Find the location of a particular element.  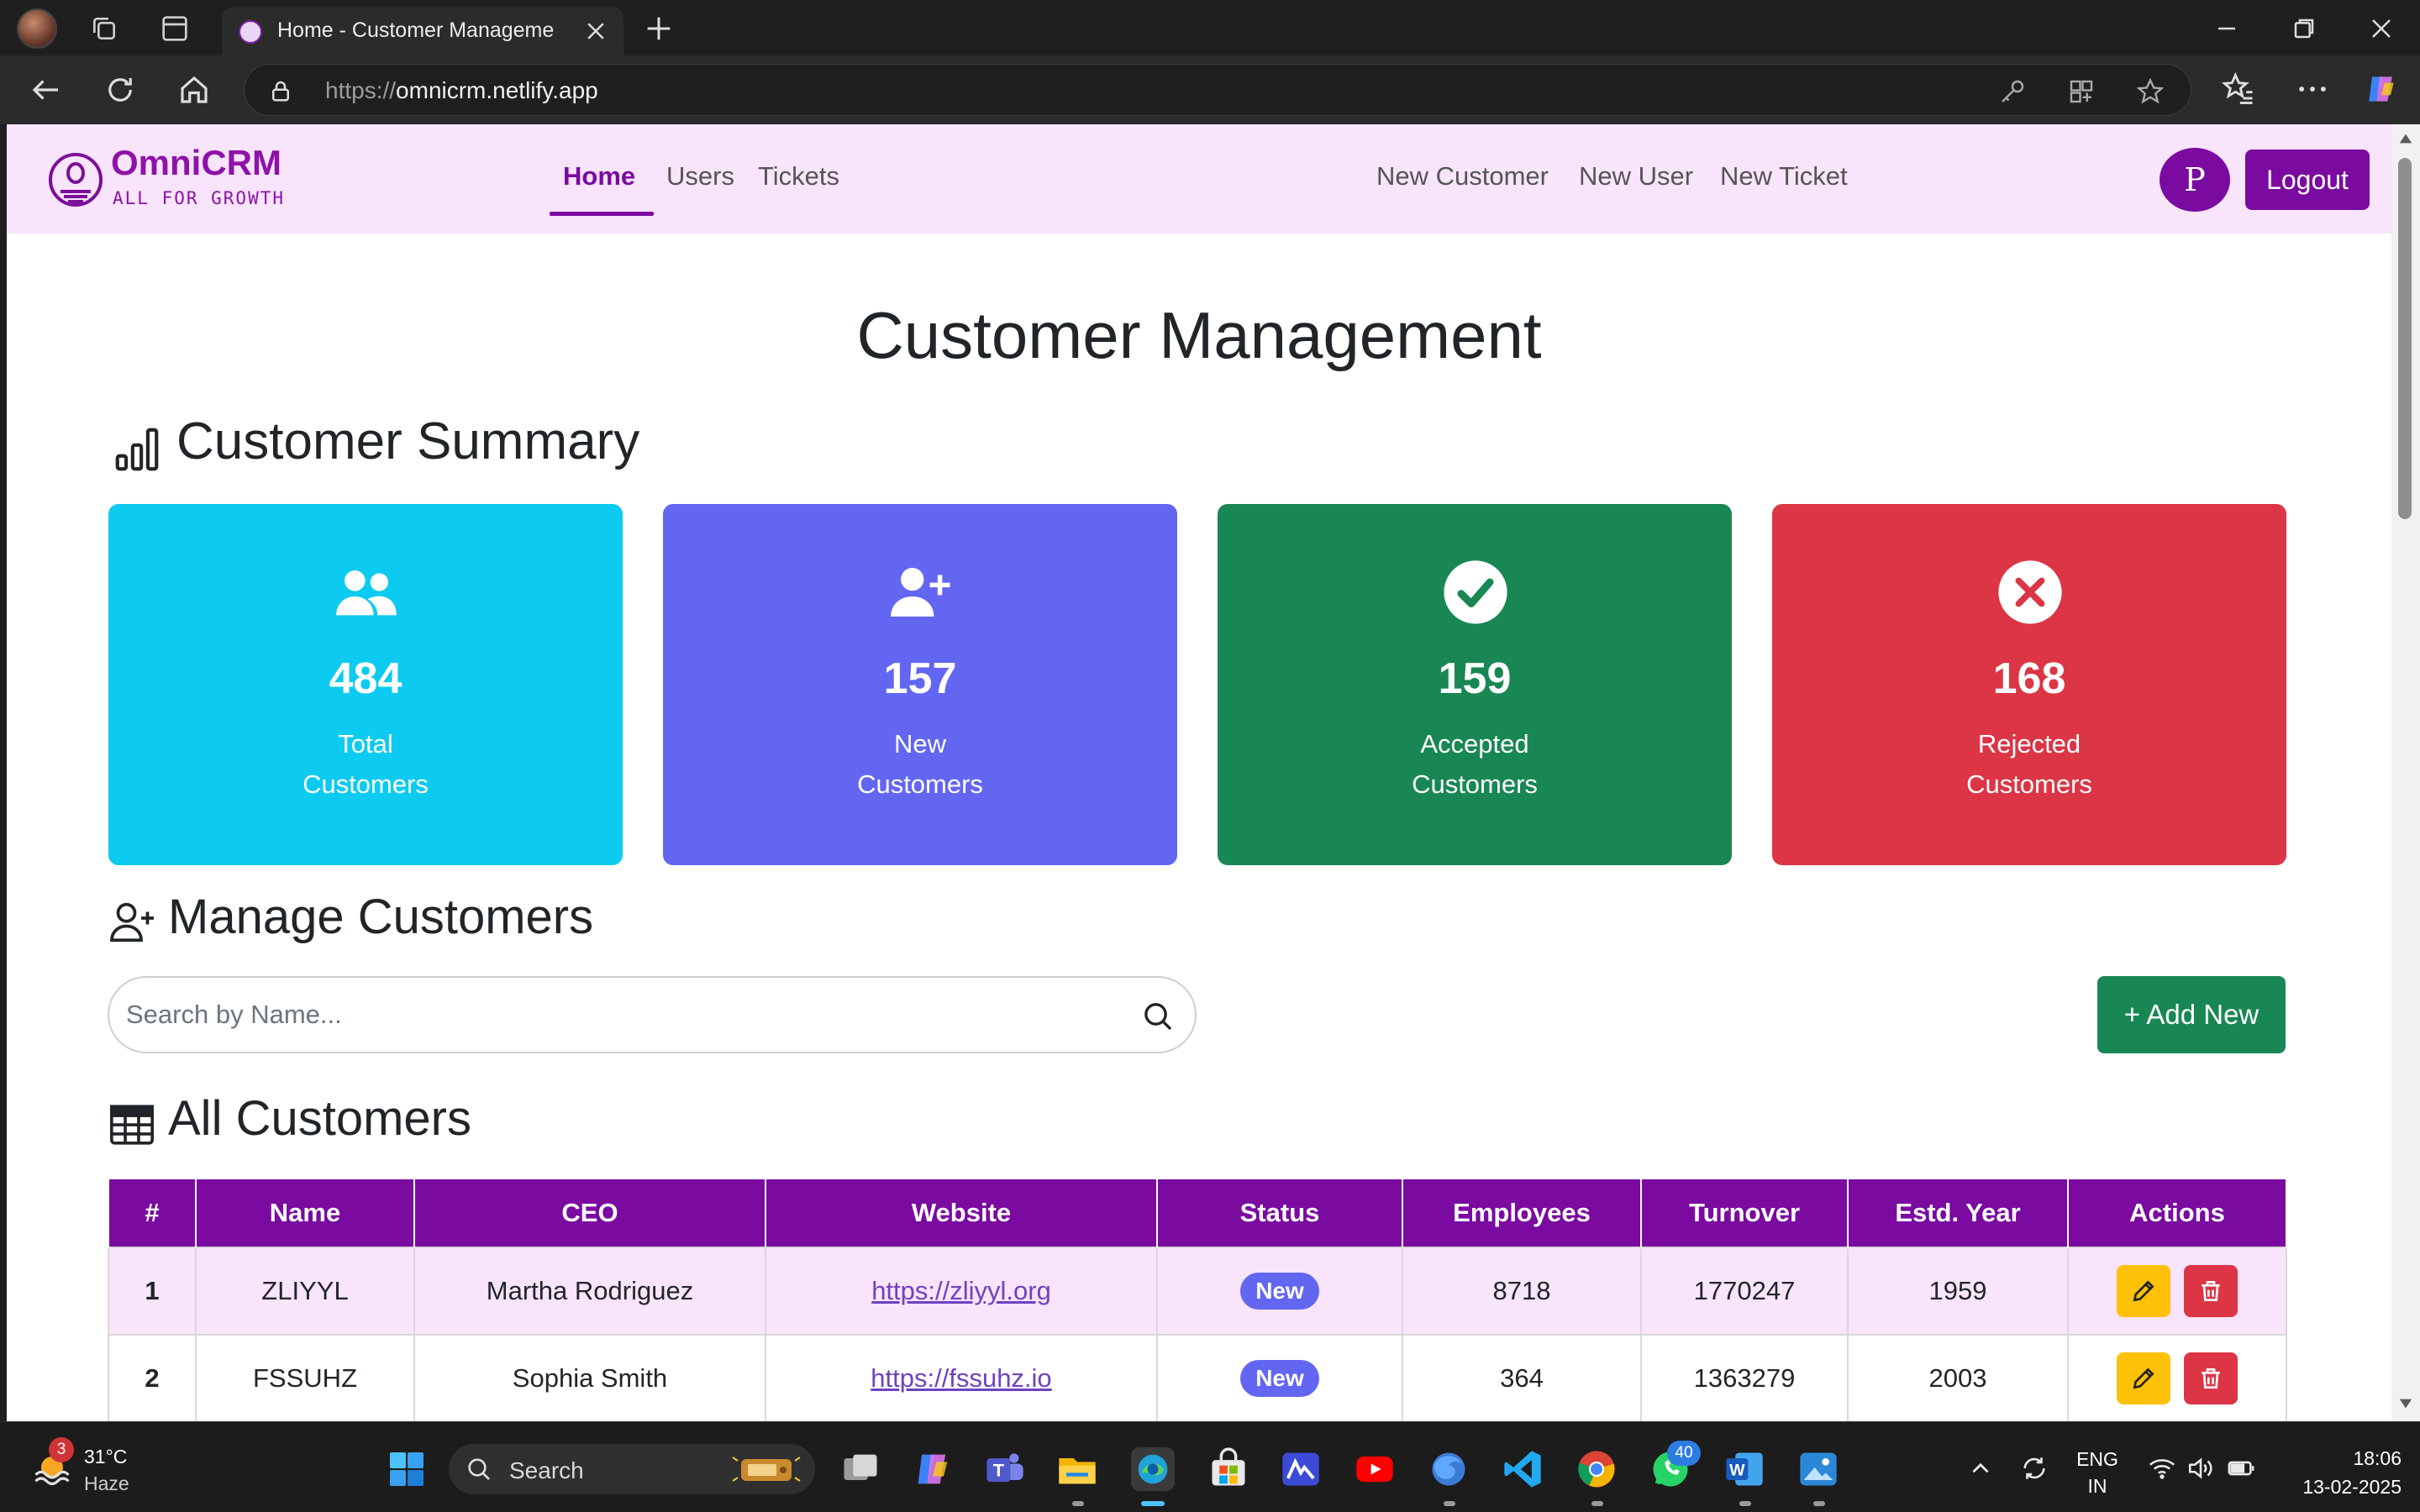

nav-link-users: Users is located at coordinates (700, 176).